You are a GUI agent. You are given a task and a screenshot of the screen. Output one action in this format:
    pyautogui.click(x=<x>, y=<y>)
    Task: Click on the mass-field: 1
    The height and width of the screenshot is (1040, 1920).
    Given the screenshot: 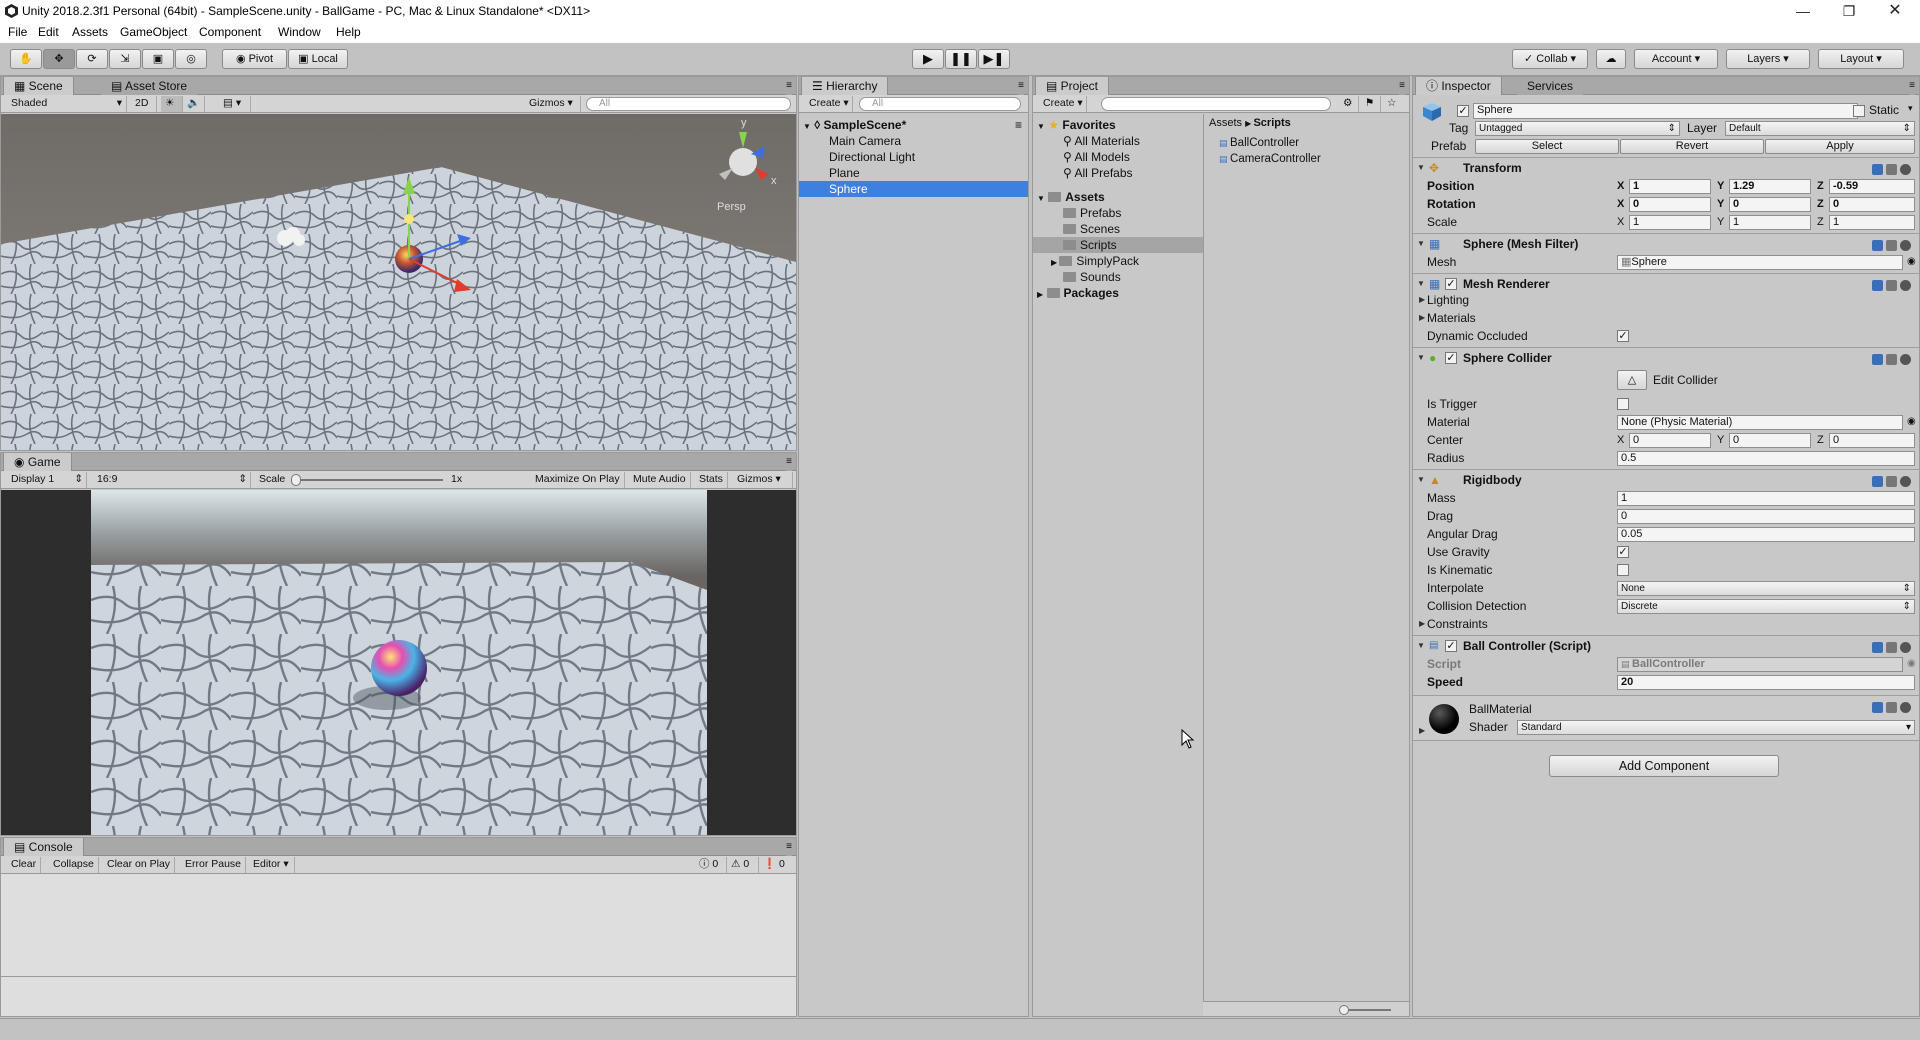 What is the action you would take?
    pyautogui.click(x=1766, y=498)
    